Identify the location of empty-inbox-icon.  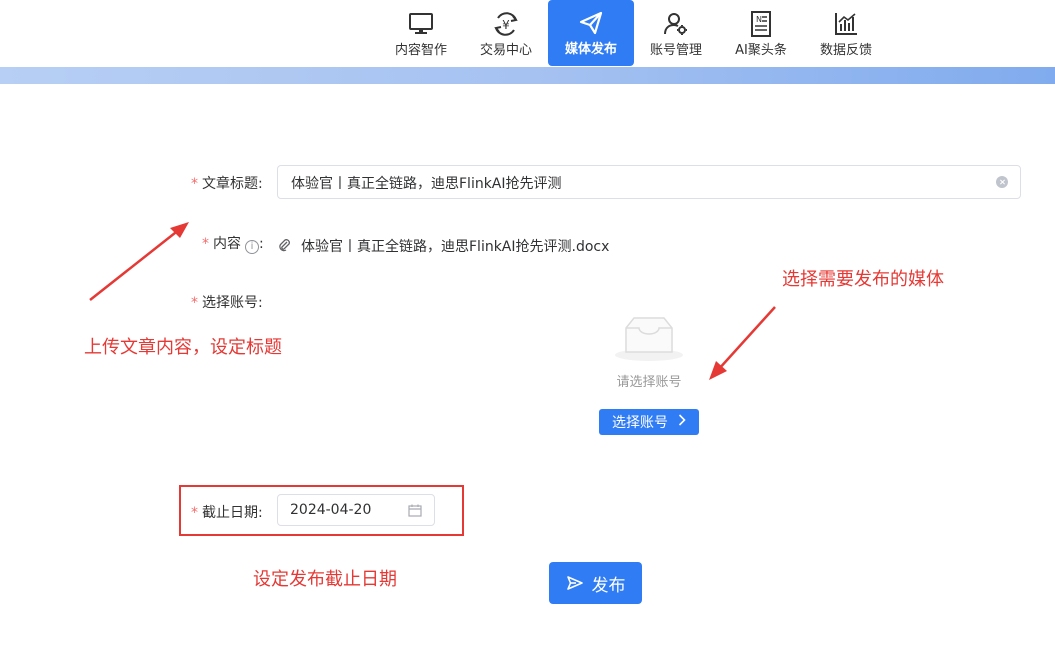
(649, 339).